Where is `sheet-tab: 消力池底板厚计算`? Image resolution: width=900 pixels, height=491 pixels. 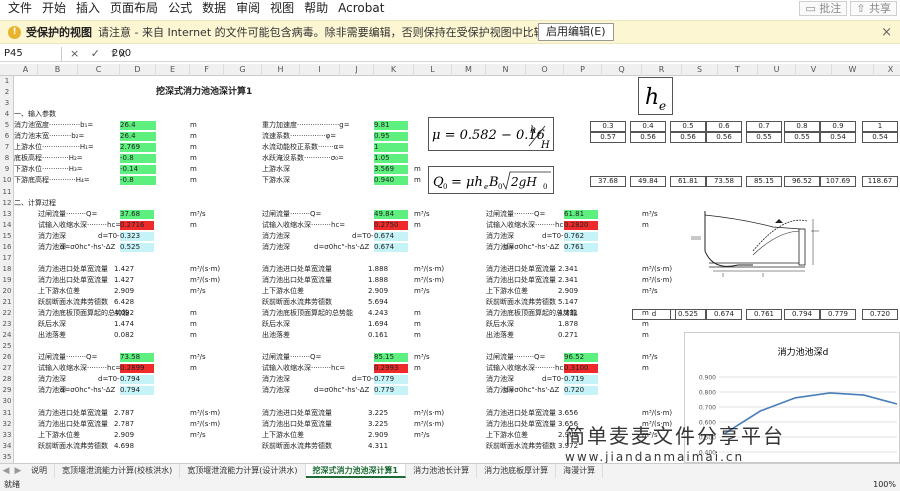 sheet-tab: 消力池底板厚计算 is located at coordinates (517, 471).